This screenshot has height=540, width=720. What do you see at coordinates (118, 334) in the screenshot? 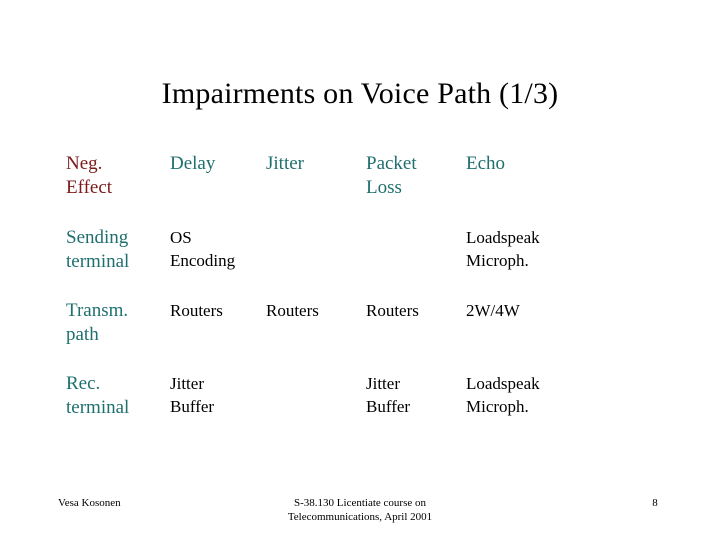
I see `row-label-transm-path: Transm. path` at bounding box center [118, 334].